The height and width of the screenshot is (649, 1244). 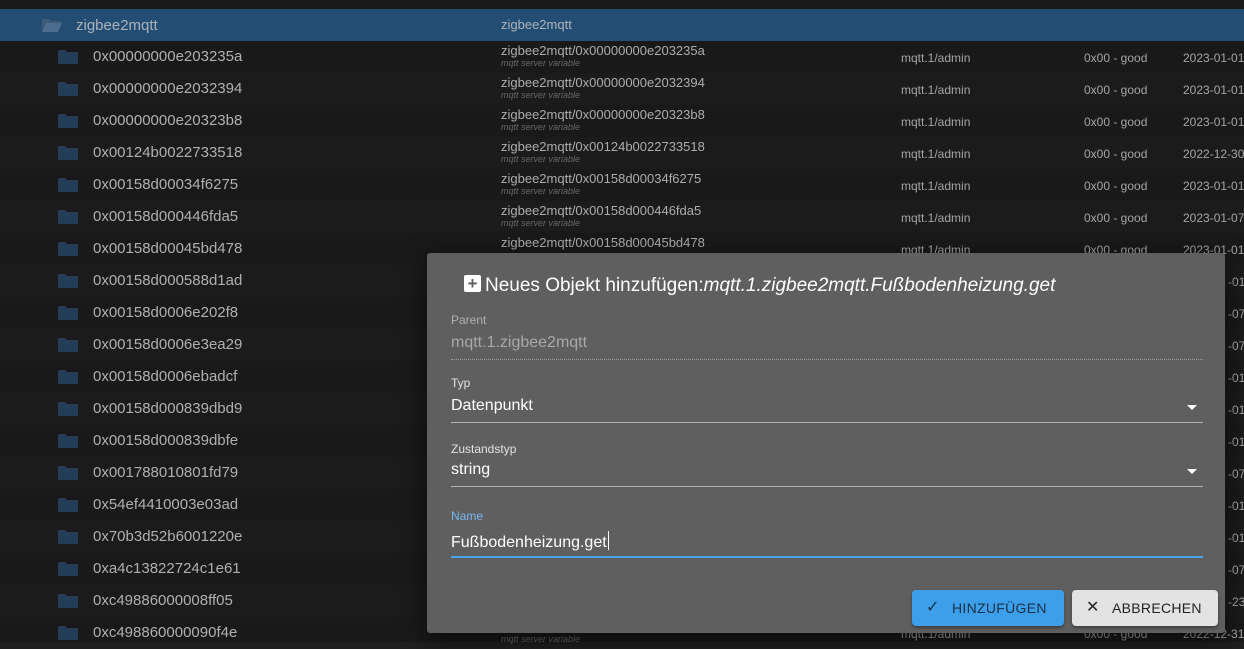 What do you see at coordinates (529, 542) in the screenshot?
I see `name-input-value: Fußbodenheizung.get` at bounding box center [529, 542].